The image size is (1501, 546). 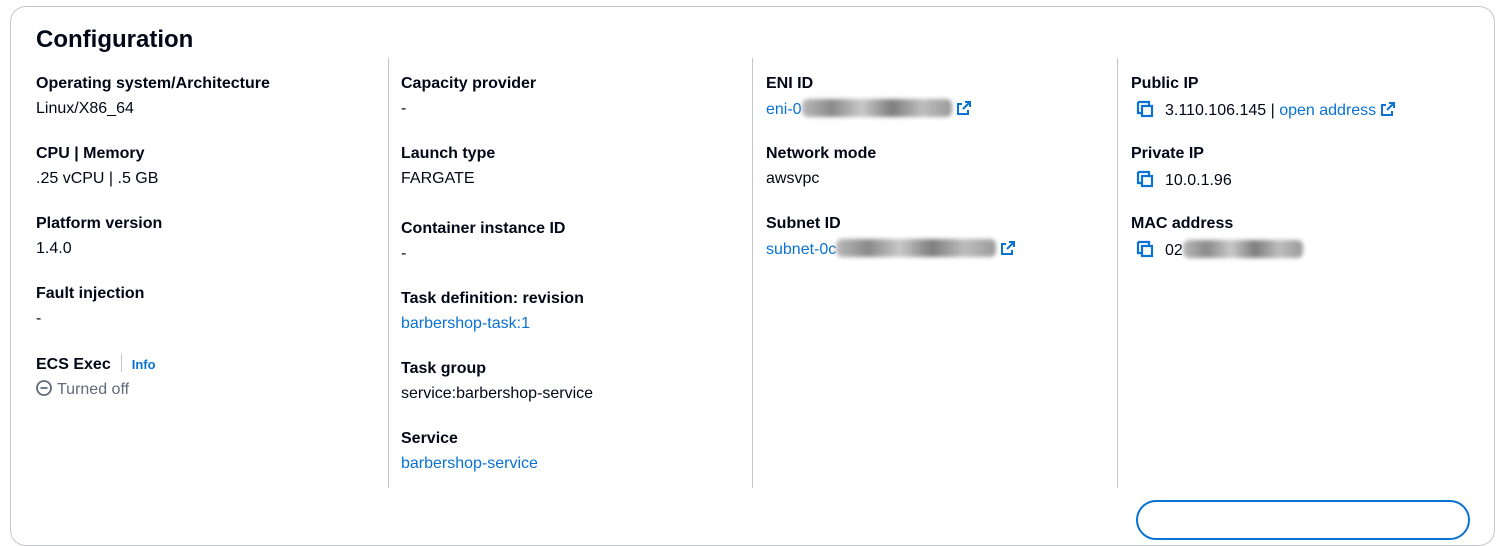 I want to click on launch-type-field: Launch type FARGATE, so click(x=448, y=166).